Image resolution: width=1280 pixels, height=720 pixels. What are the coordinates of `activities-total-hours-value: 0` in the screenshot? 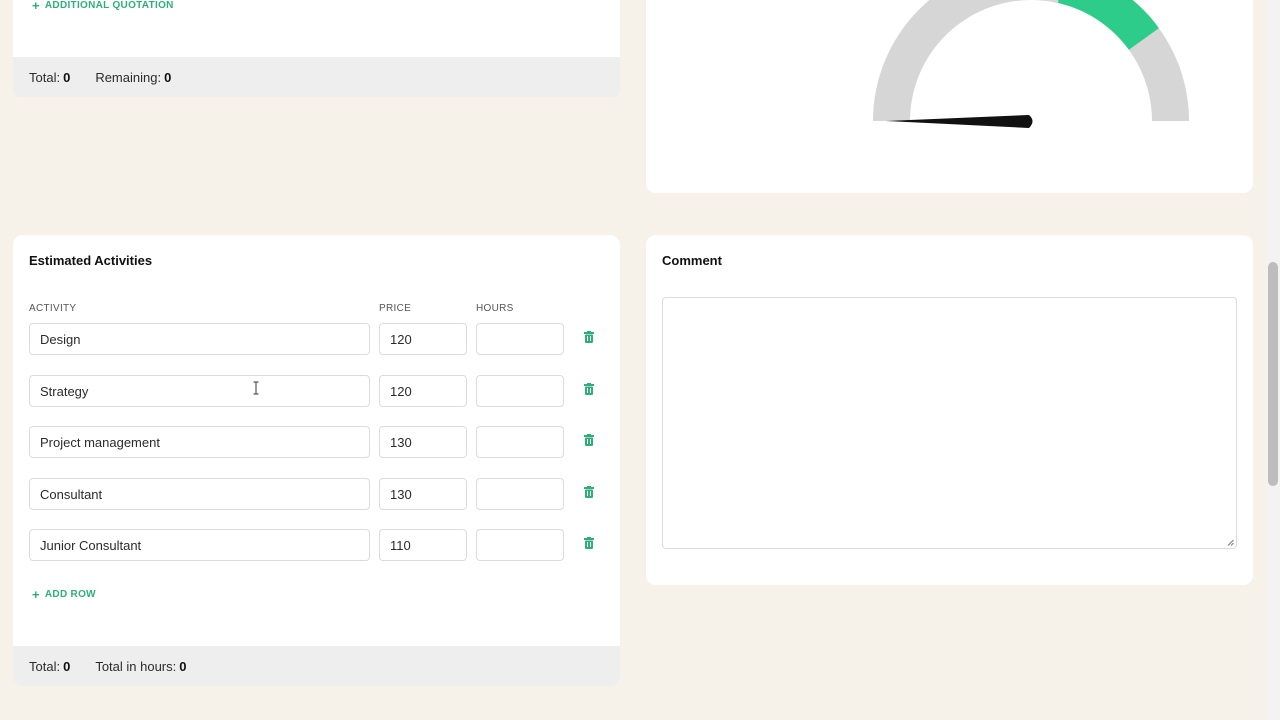 It's located at (183, 666).